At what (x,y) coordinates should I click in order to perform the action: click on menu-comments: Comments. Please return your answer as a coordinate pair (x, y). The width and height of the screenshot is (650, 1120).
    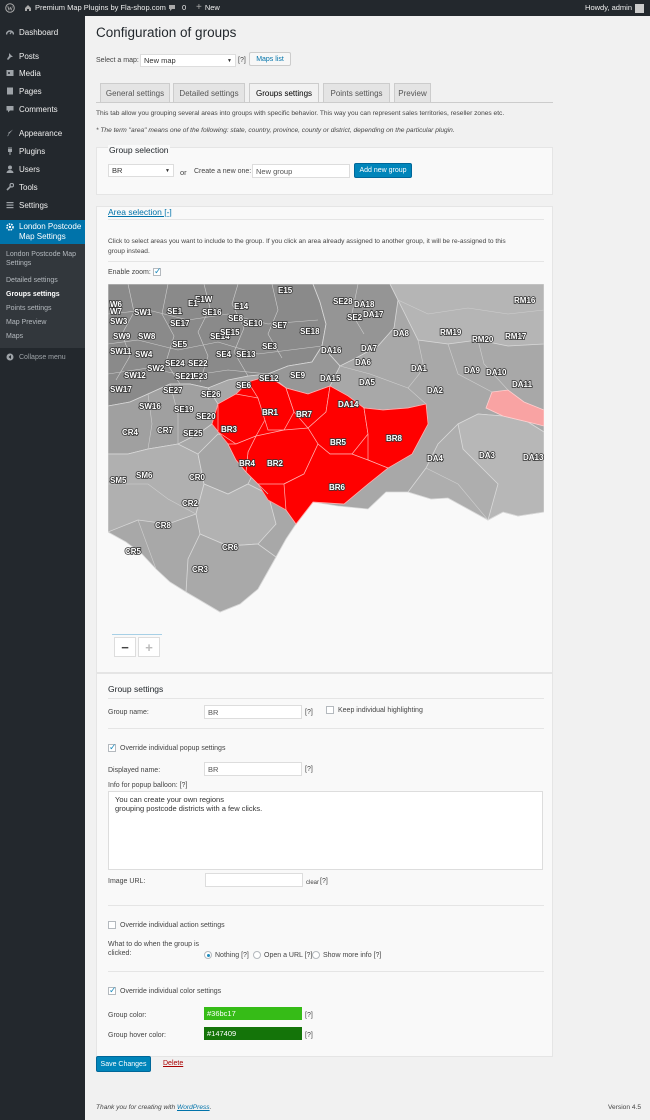
    Looking at the image, I should click on (42, 109).